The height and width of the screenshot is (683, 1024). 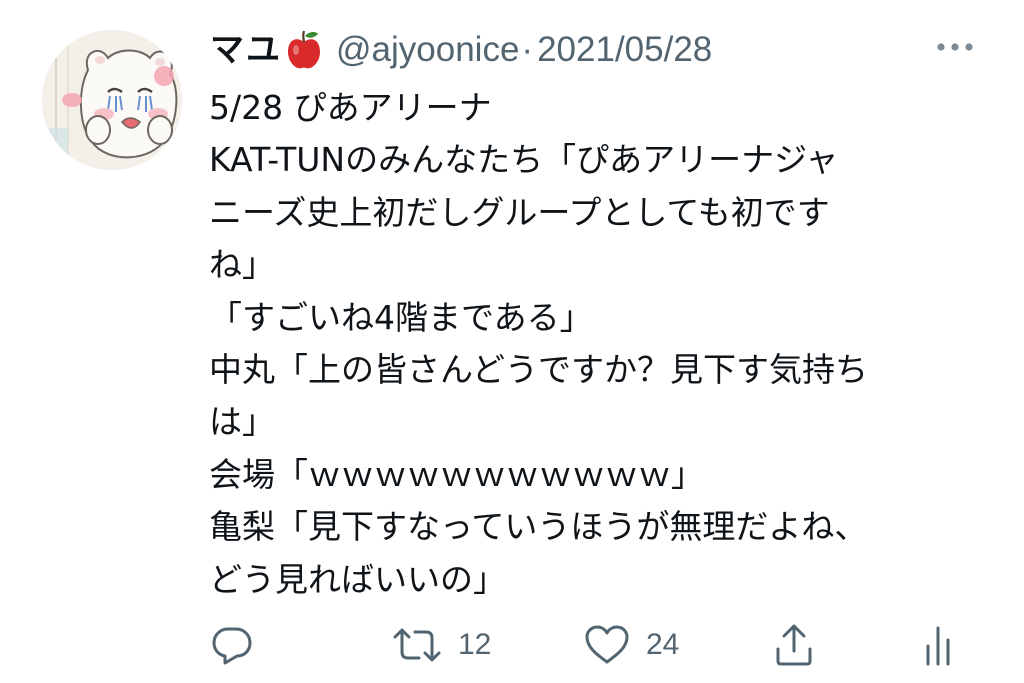 I want to click on reply-button, so click(x=232, y=645).